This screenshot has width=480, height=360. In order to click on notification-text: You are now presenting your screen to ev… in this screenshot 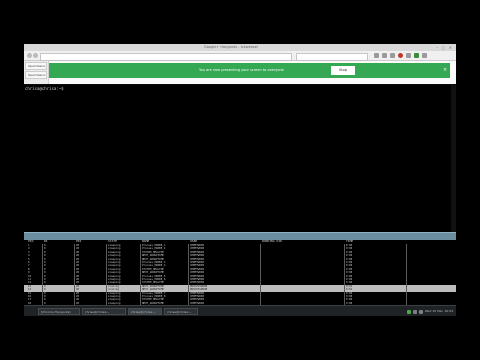, I will do `click(241, 70)`.